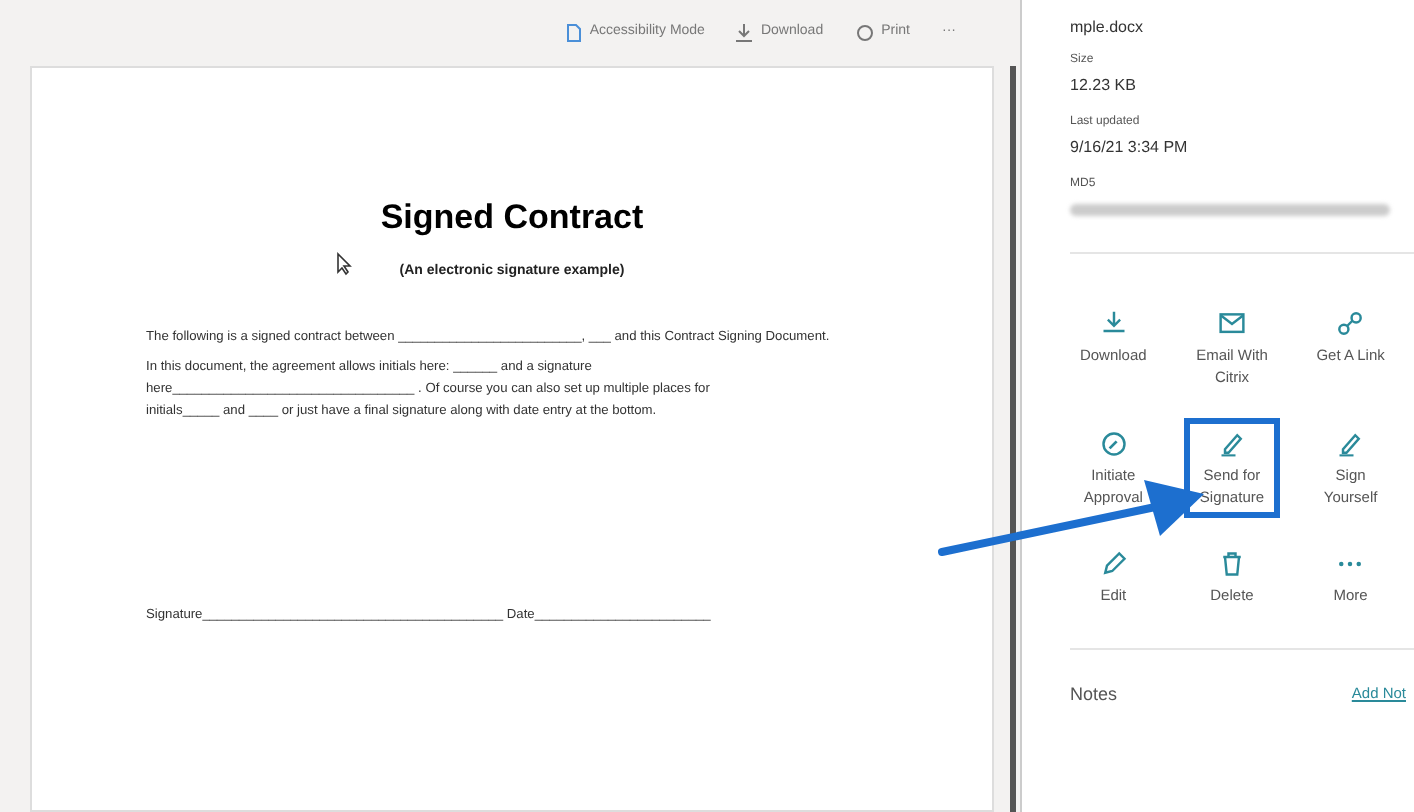  Describe the element at coordinates (1113, 564) in the screenshot. I see `pencil-icon` at that location.